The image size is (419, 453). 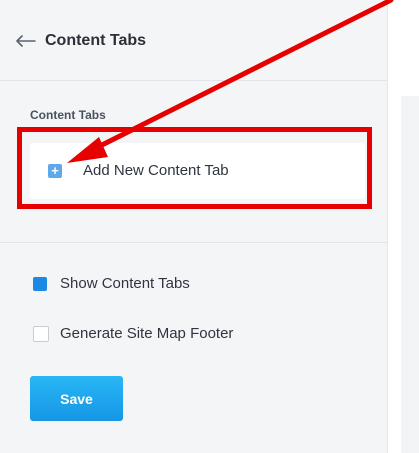 I want to click on generate-site-map-footer-option: Generate Site Map Footer, so click(x=163, y=334).